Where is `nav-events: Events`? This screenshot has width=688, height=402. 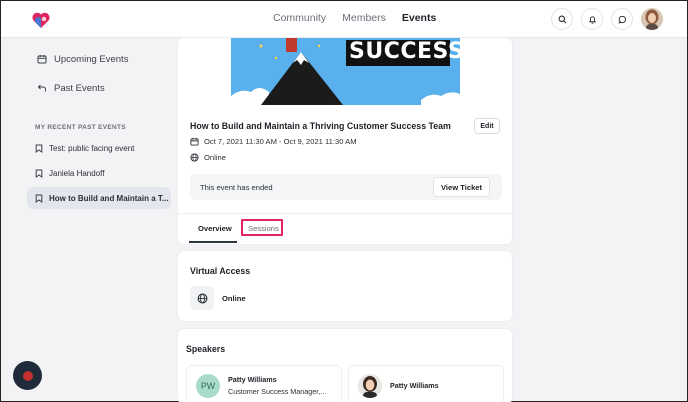 nav-events: Events is located at coordinates (419, 18).